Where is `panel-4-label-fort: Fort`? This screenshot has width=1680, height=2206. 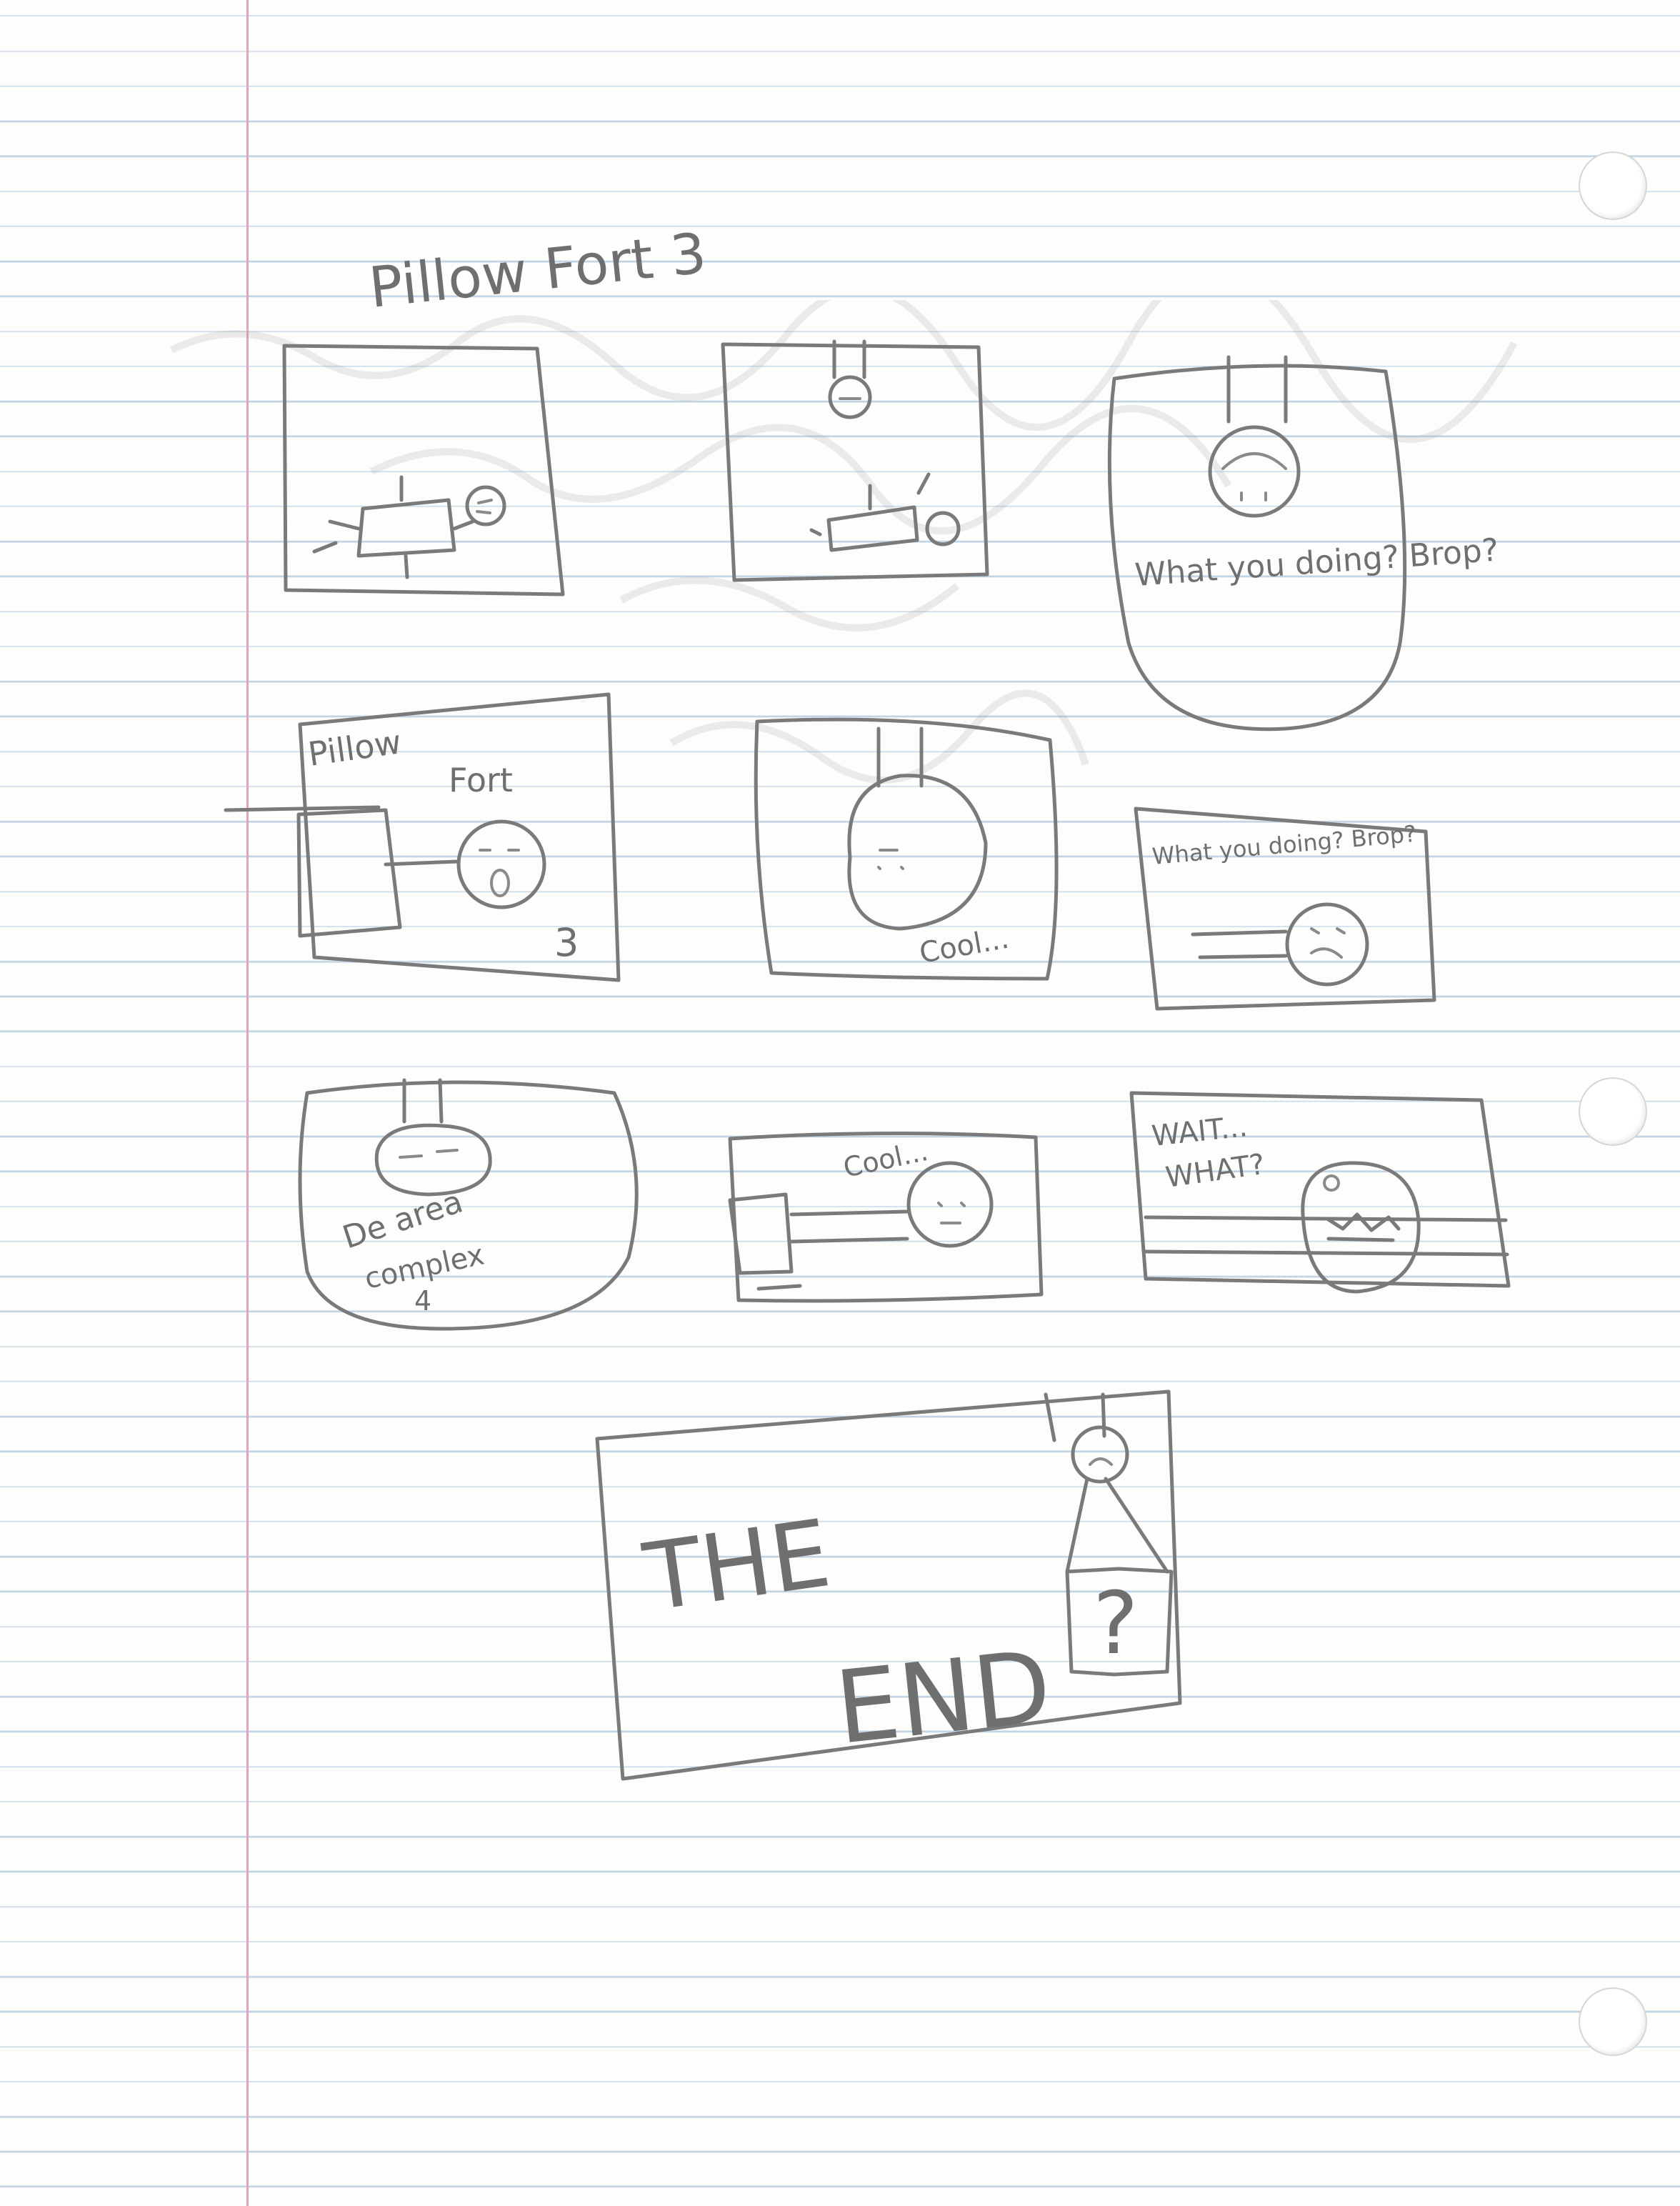 panel-4-label-fort: Fort is located at coordinates (481, 780).